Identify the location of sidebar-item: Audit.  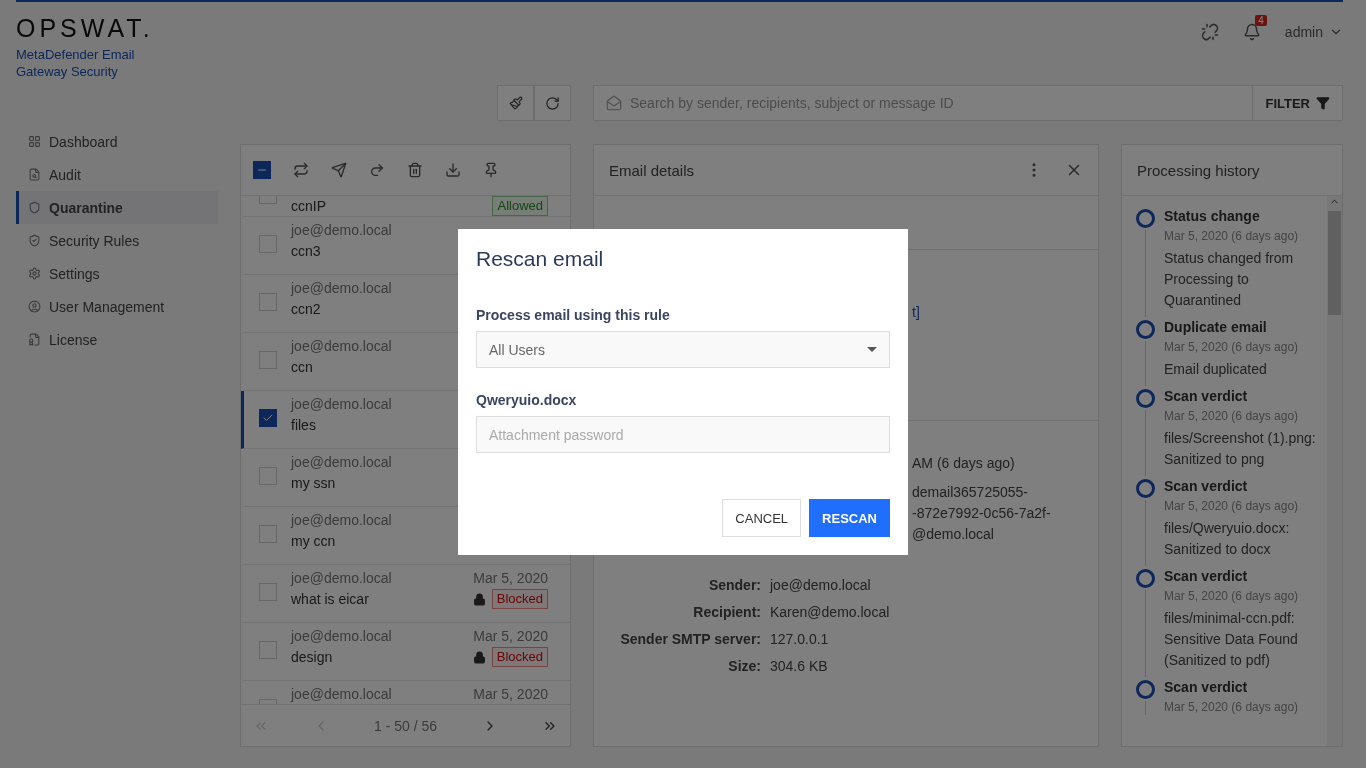
(117, 174).